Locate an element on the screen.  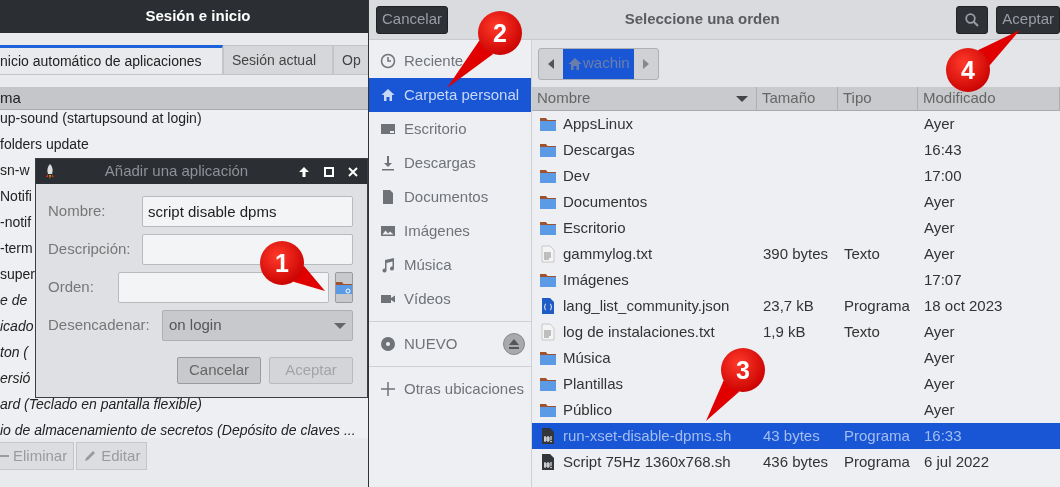
file-name: AppsLinux is located at coordinates (598, 124).